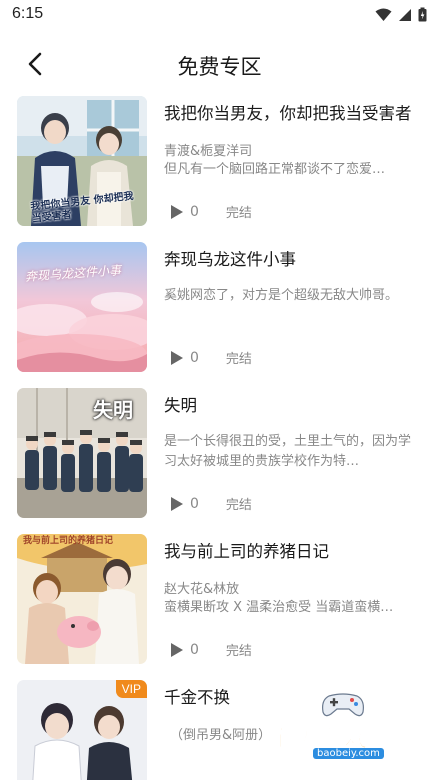 The width and height of the screenshot is (439, 780). I want to click on book-cover: 奔现乌龙这件小事, so click(82, 307).